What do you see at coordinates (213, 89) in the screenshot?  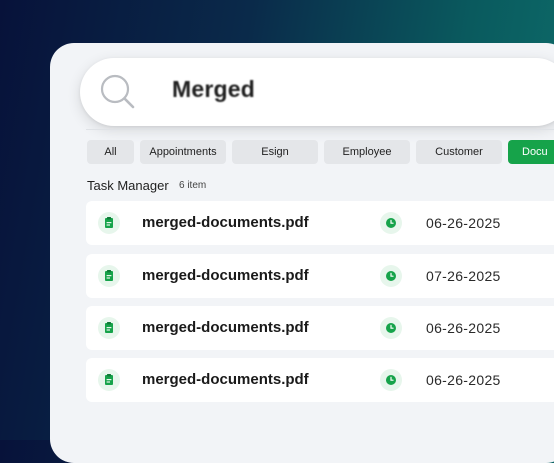 I see `search-input: Merged` at bounding box center [213, 89].